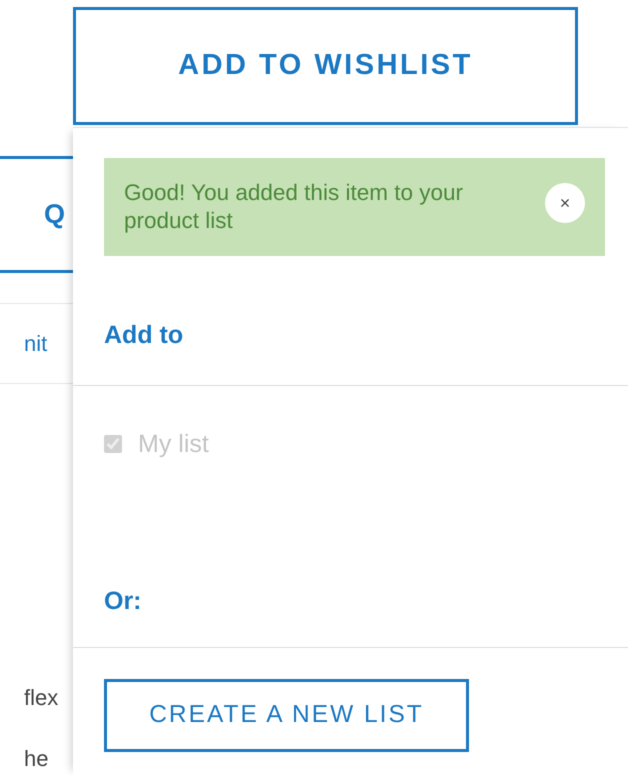 The width and height of the screenshot is (628, 775). I want to click on create-list-button: CREATE A NEW LIST, so click(286, 715).